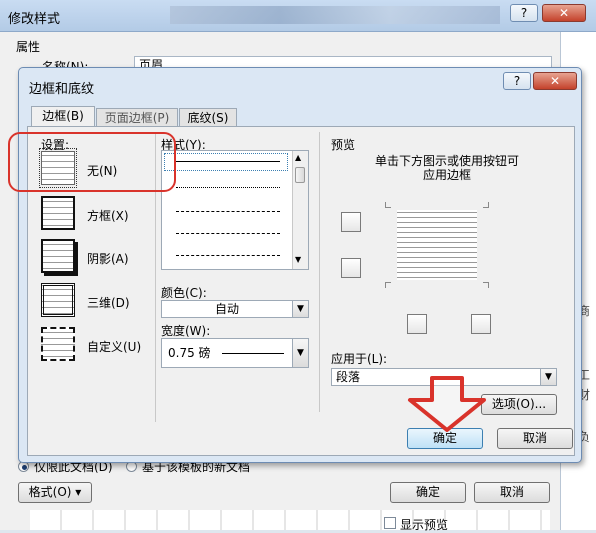 The image size is (596, 533). I want to click on outer-cancel-button: 取消, so click(512, 492).